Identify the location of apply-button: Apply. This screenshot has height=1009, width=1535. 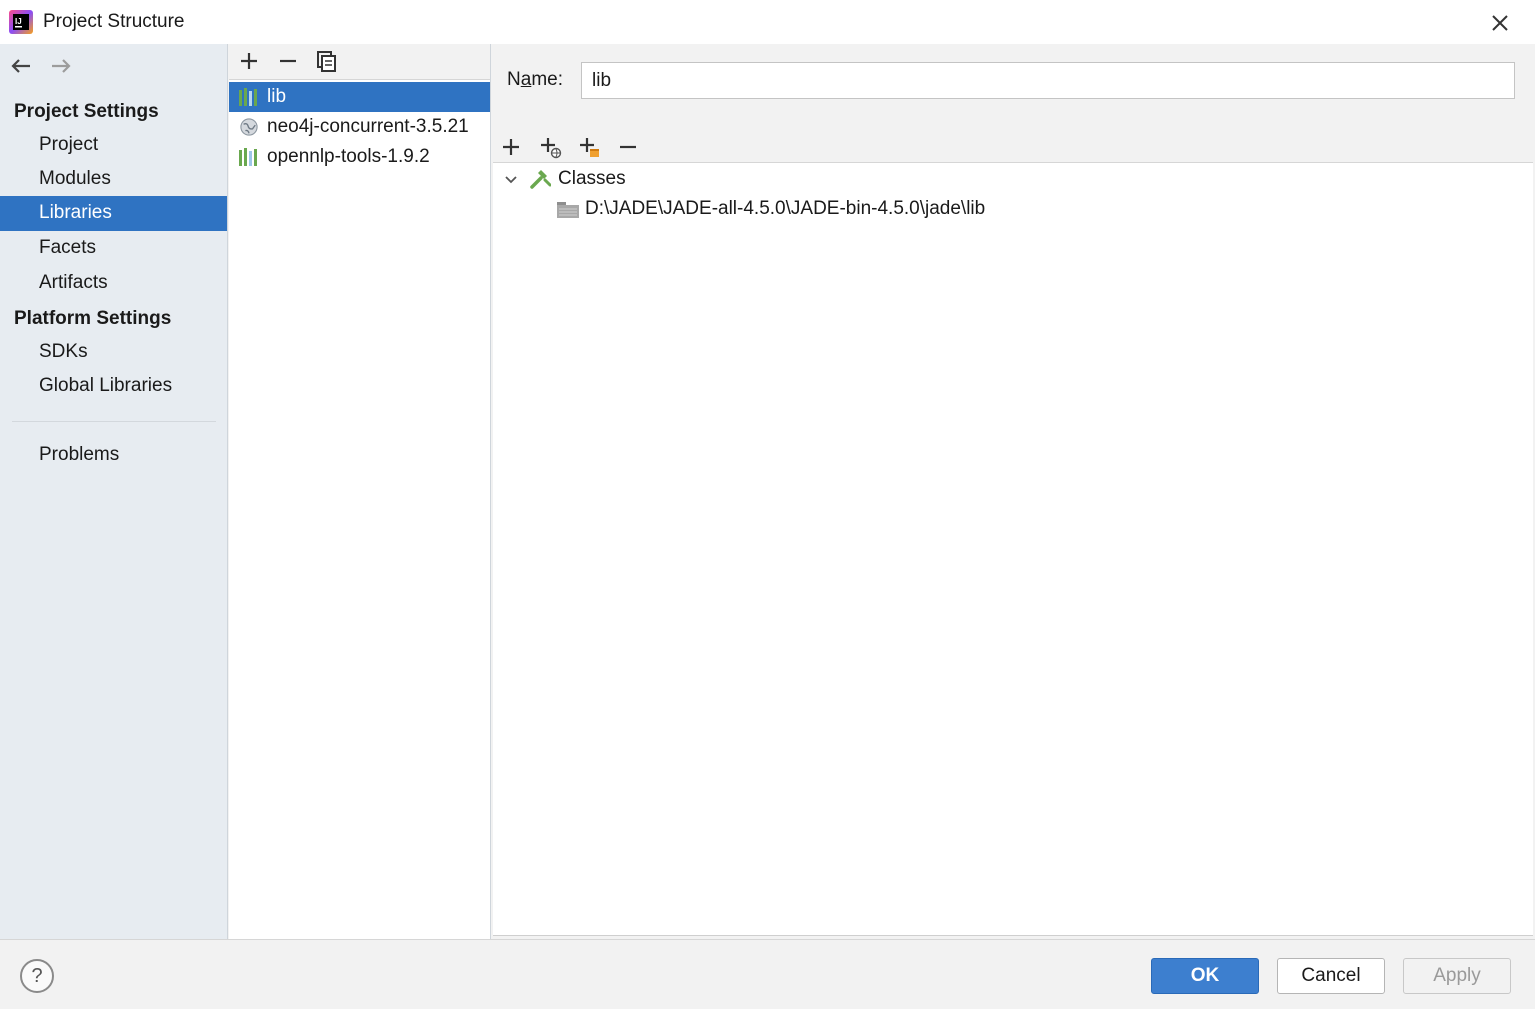
(1457, 976).